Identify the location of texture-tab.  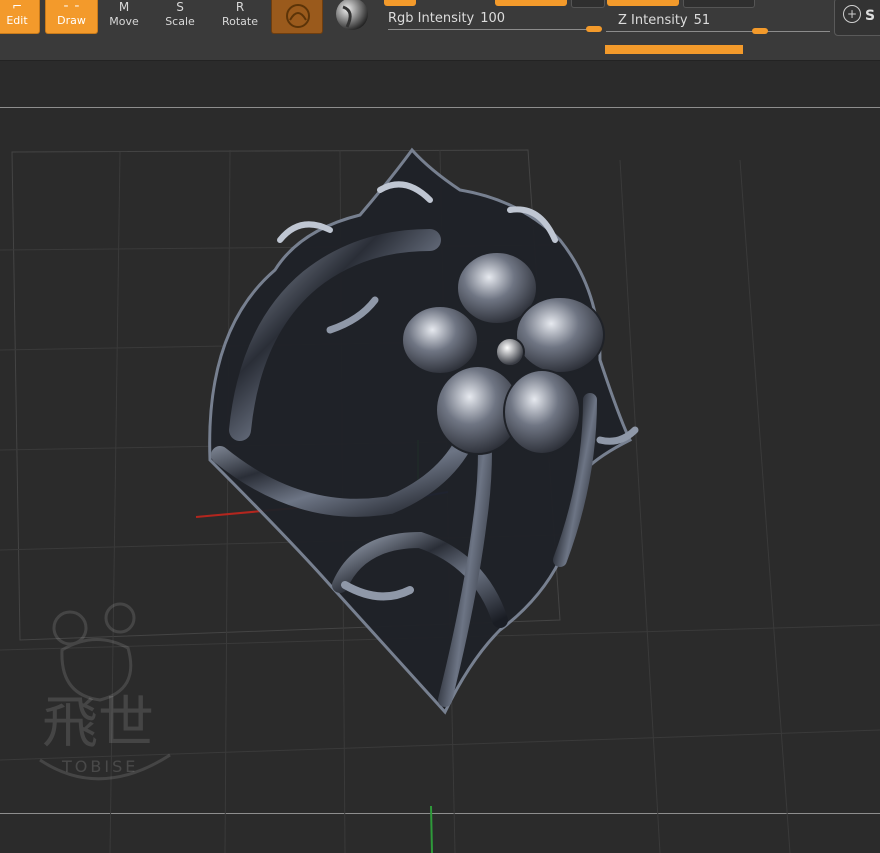
(643, 3).